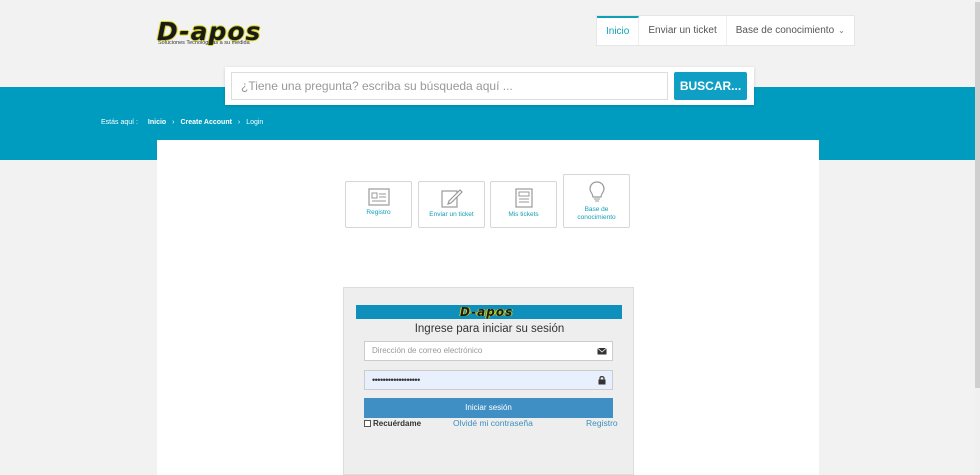 The height and width of the screenshot is (475, 980). What do you see at coordinates (841, 30) in the screenshot?
I see `chevron-down-icon: ⌄` at bounding box center [841, 30].